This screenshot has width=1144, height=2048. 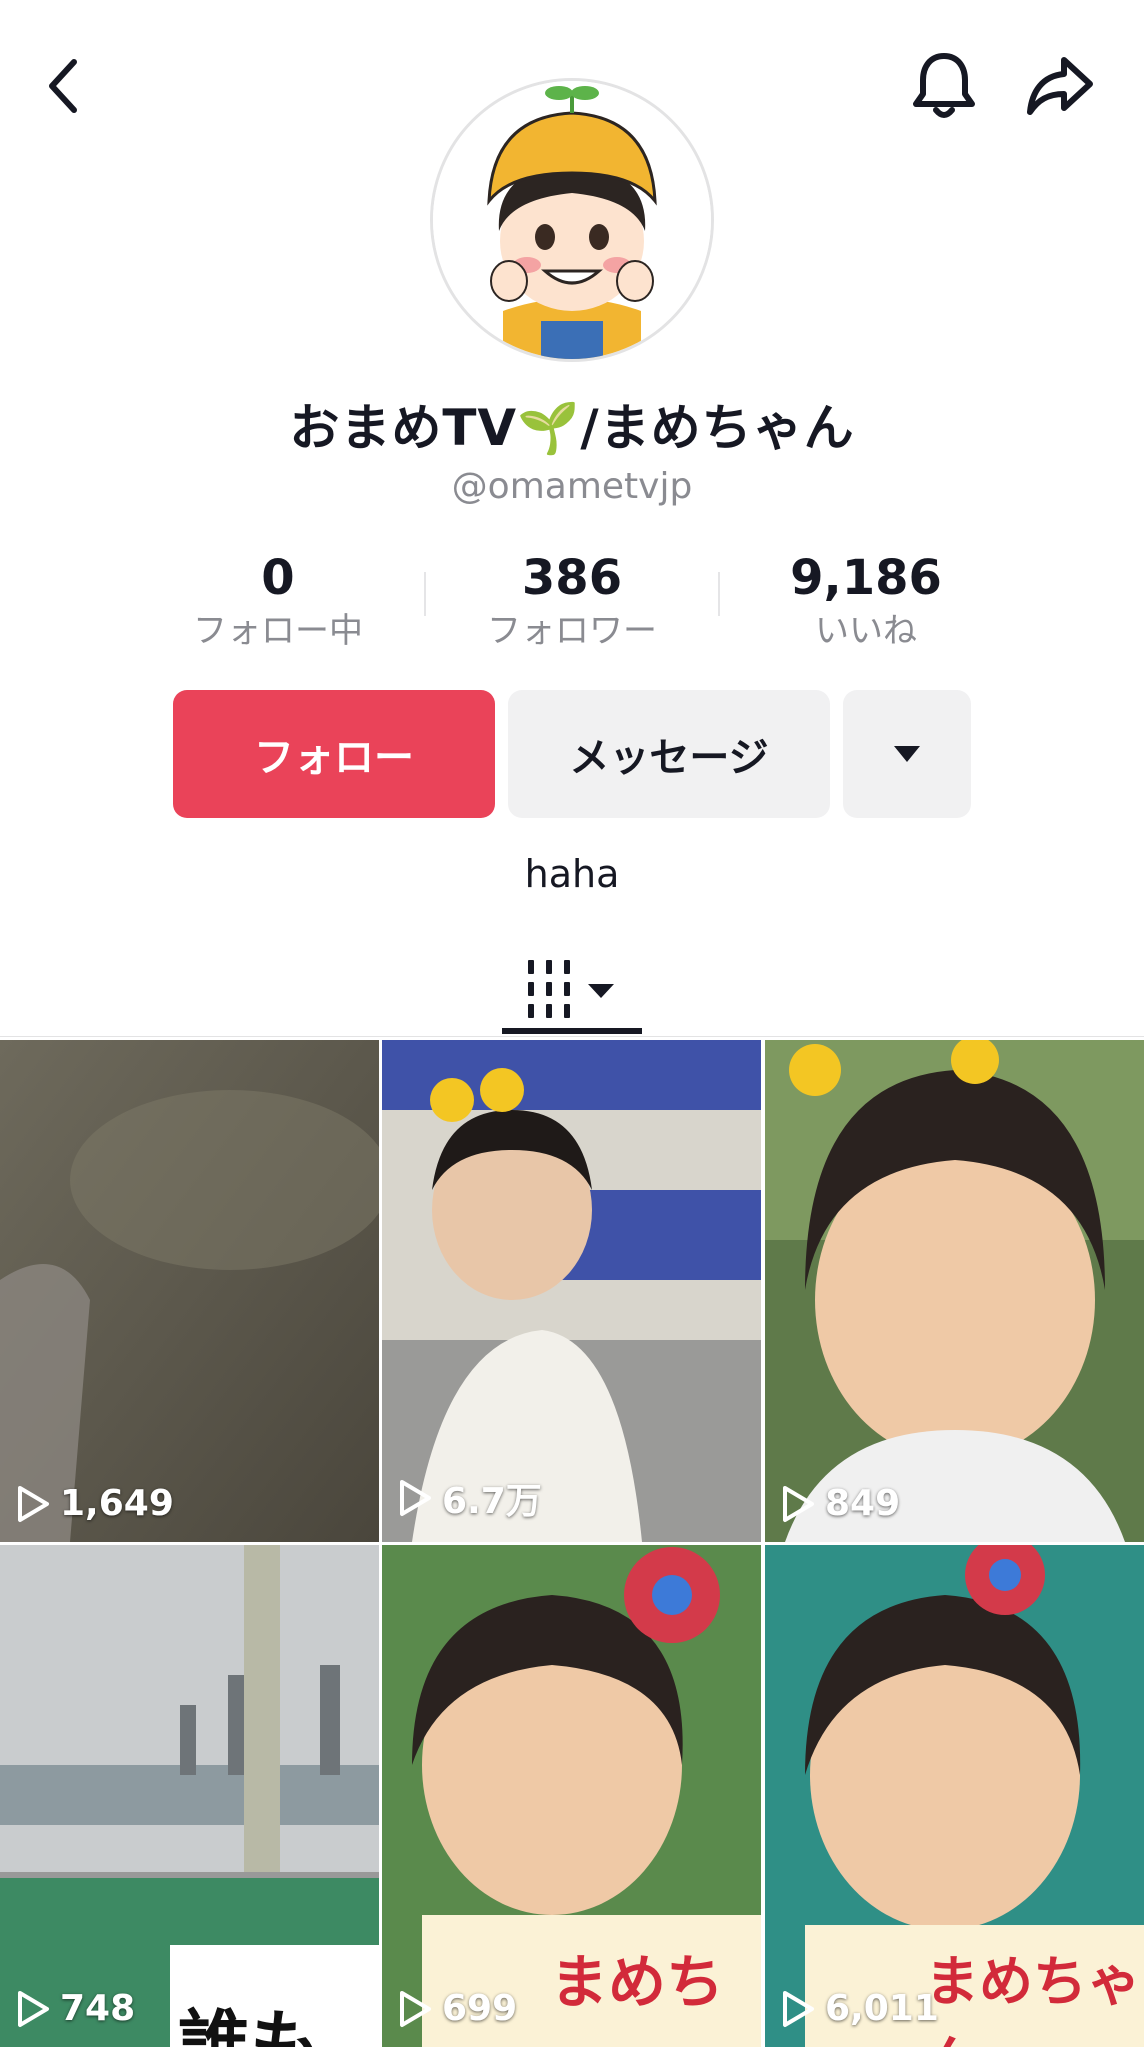 I want to click on view-count-text: 748, so click(x=98, y=2008).